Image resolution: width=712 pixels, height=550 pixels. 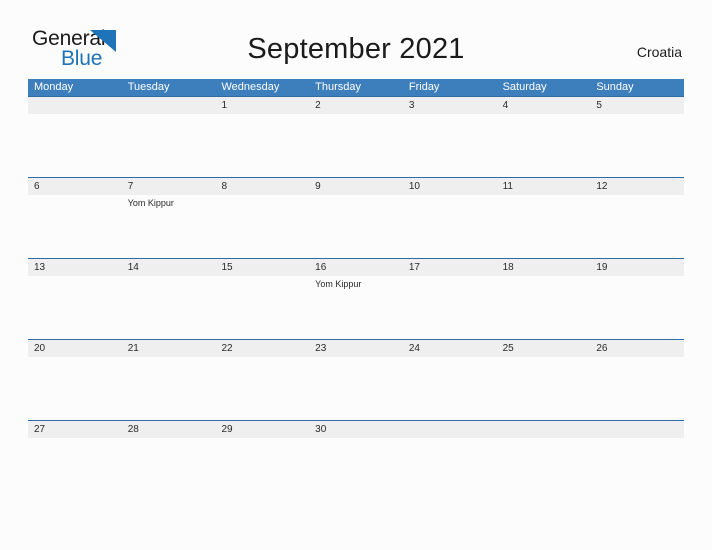 I want to click on page-title: September 2021, so click(x=356, y=49).